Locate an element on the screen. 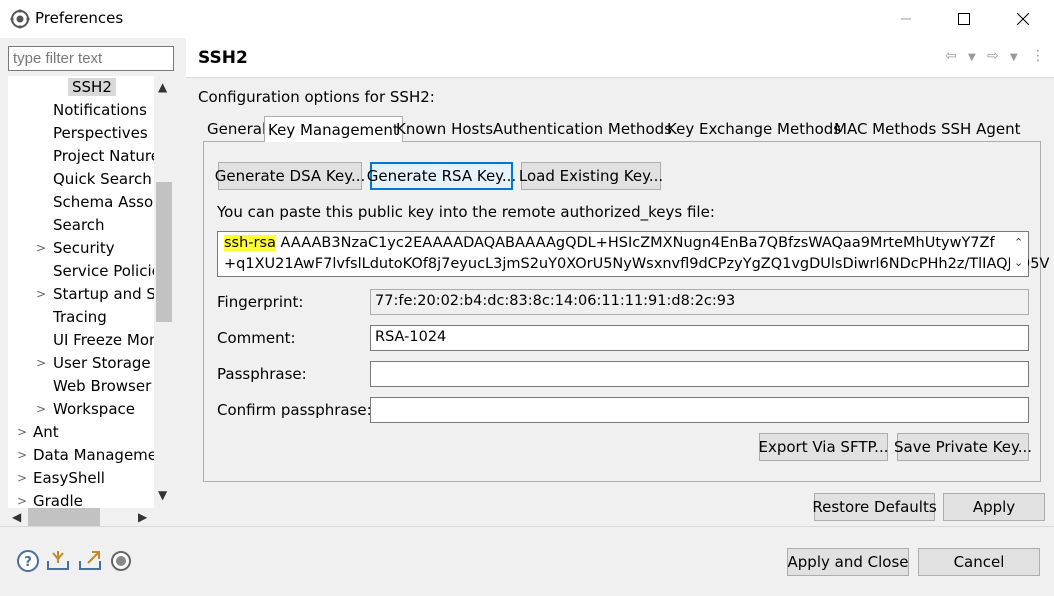 The image size is (1054, 596). tree-item-search: Search is located at coordinates (79, 225).